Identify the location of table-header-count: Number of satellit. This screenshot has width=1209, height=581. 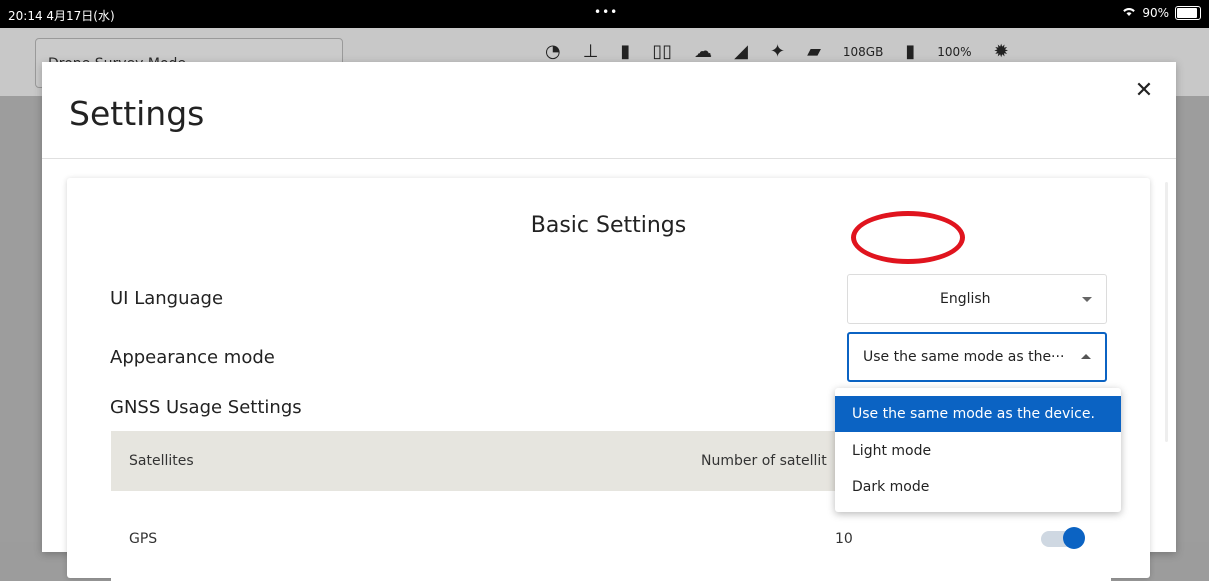
(764, 461).